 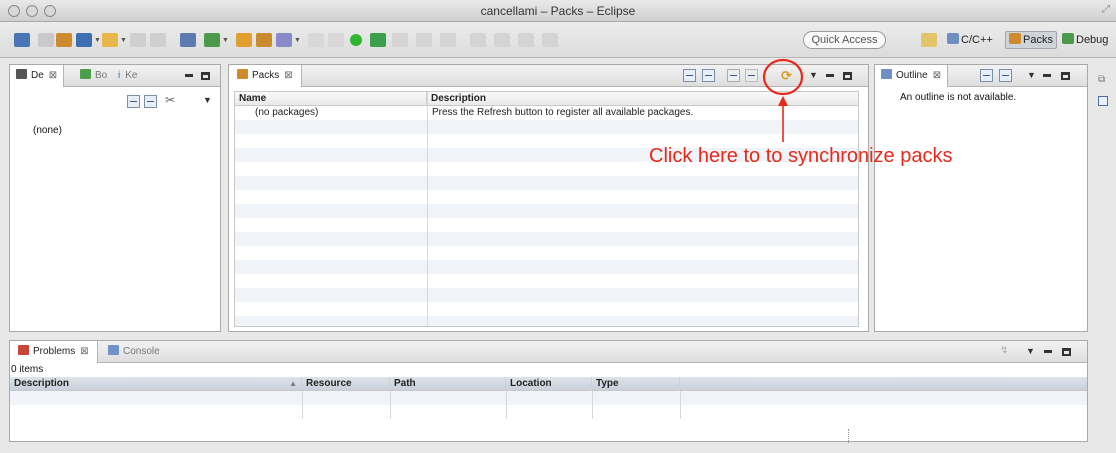 I want to click on arrow-up-icon, so click(x=783, y=101).